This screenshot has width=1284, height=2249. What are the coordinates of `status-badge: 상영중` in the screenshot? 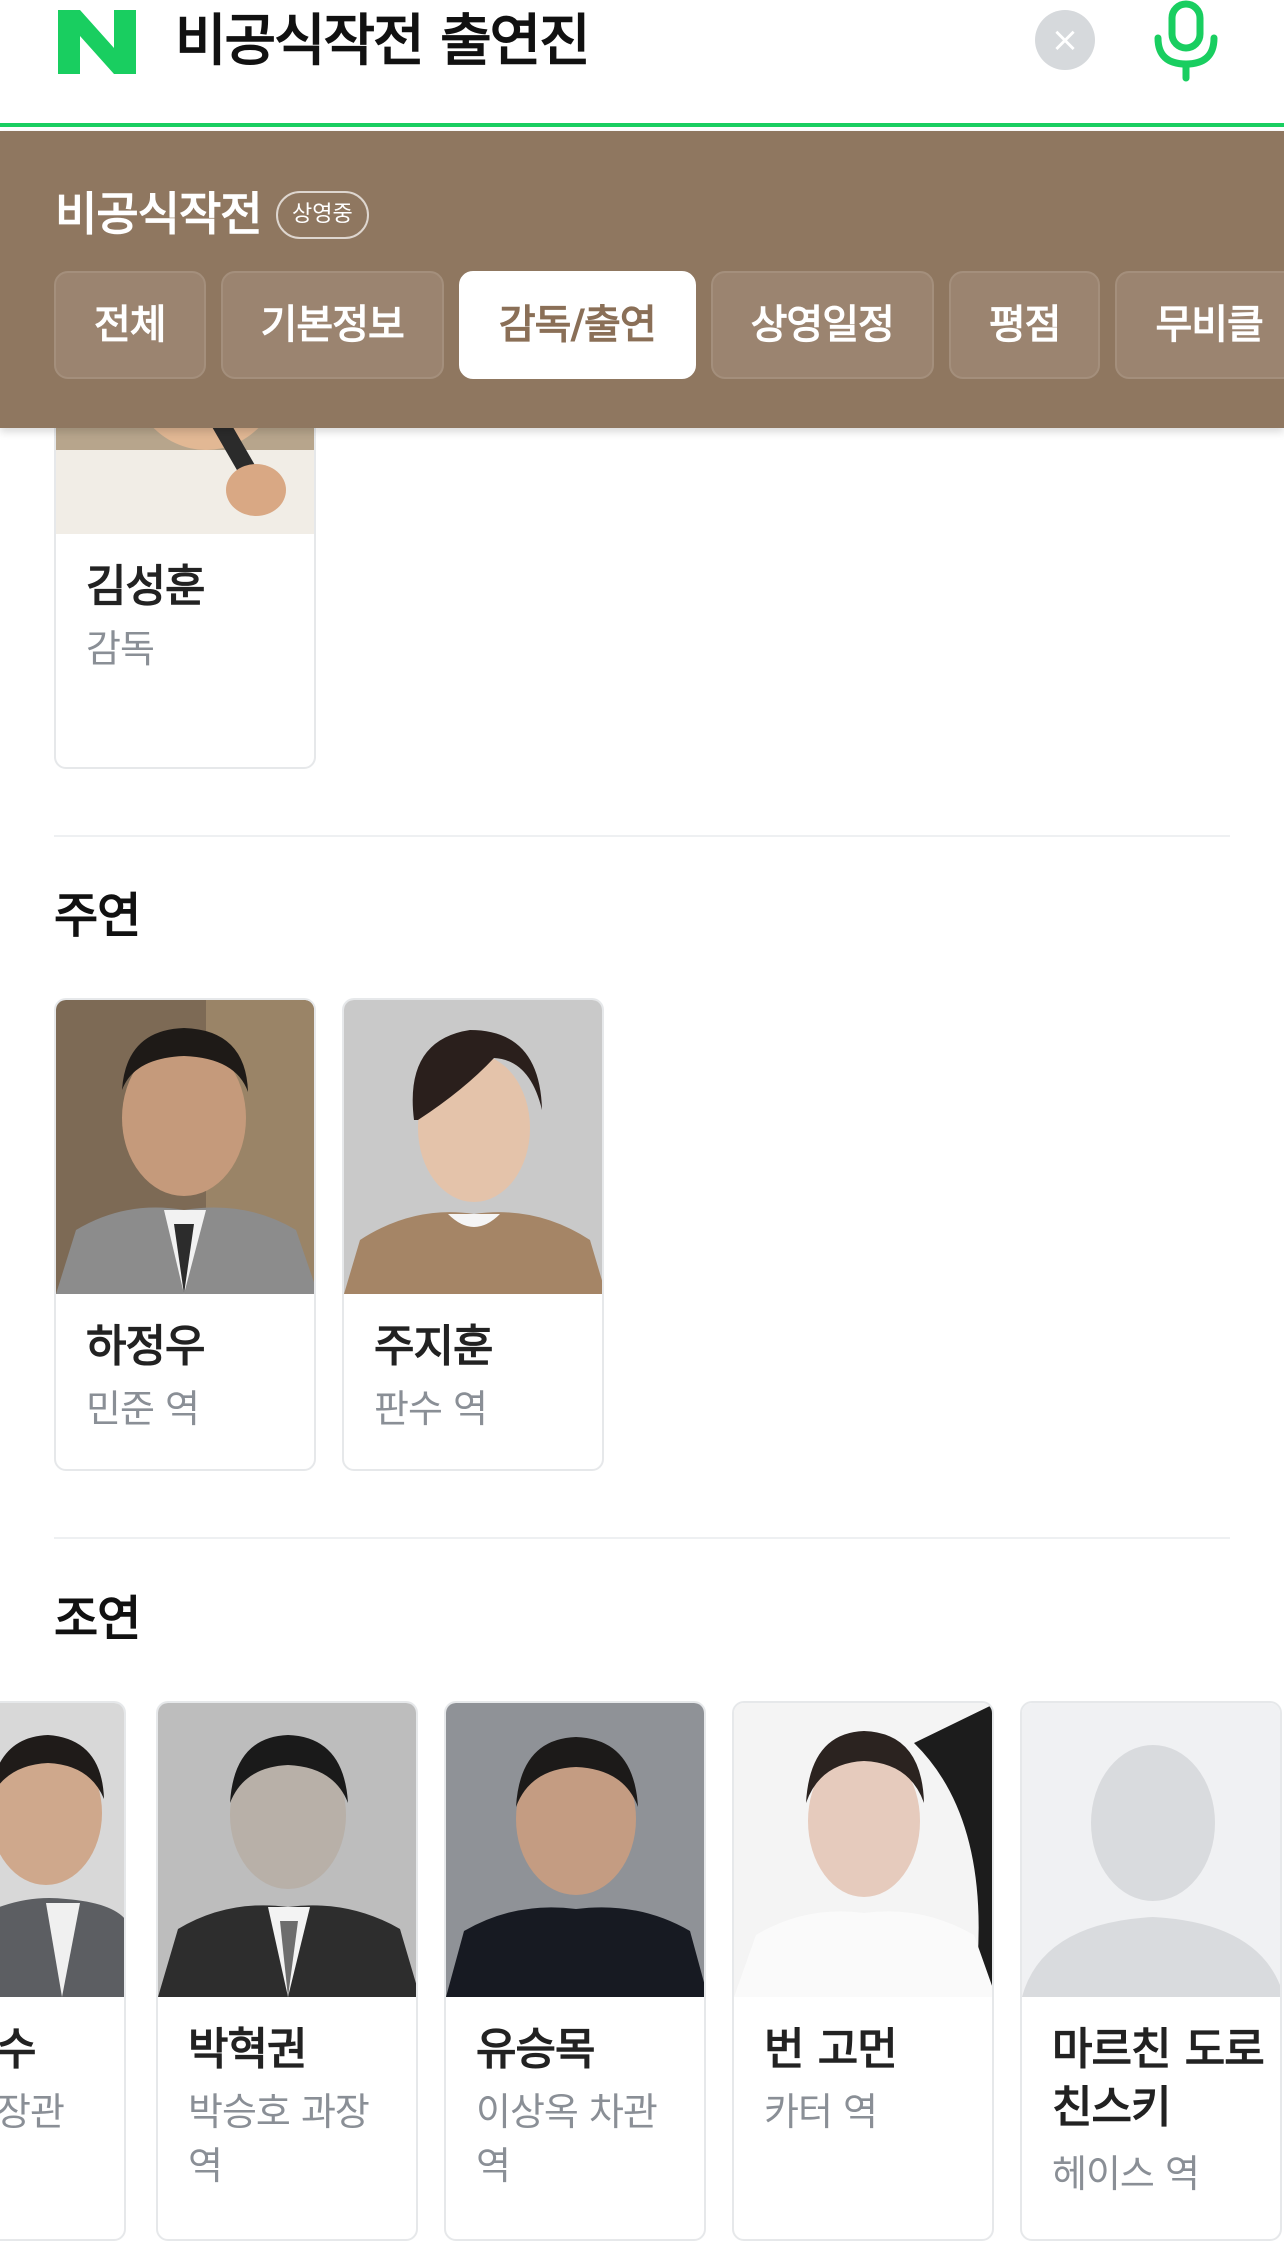 It's located at (322, 215).